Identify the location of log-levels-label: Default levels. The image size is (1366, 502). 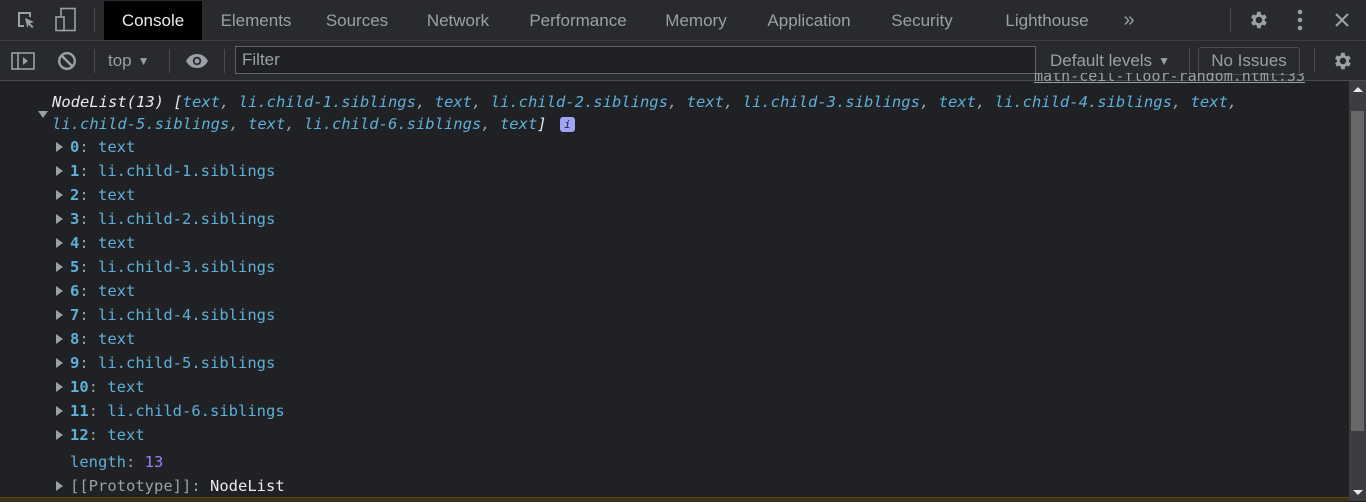
(1101, 60).